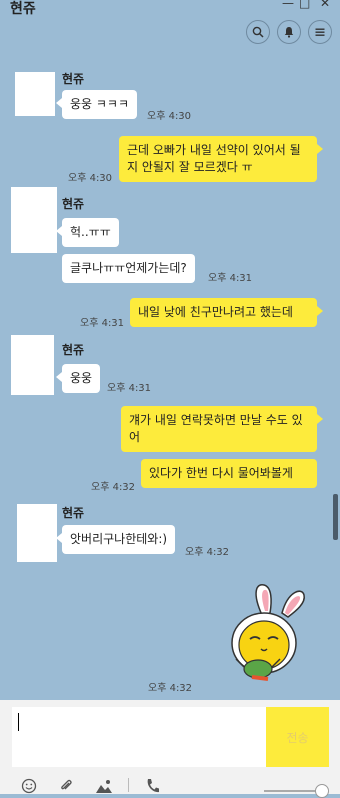 The height and width of the screenshot is (798, 340). What do you see at coordinates (297, 737) in the screenshot?
I see `send-button: 전송` at bounding box center [297, 737].